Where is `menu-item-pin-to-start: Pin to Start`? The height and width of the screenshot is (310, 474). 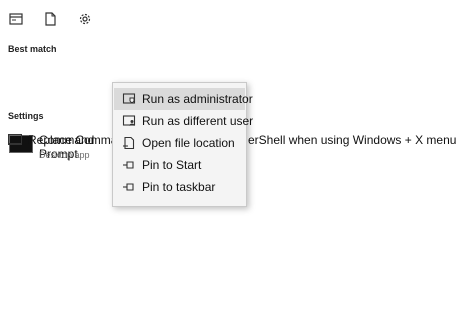 menu-item-pin-to-start: Pin to Start is located at coordinates (179, 165).